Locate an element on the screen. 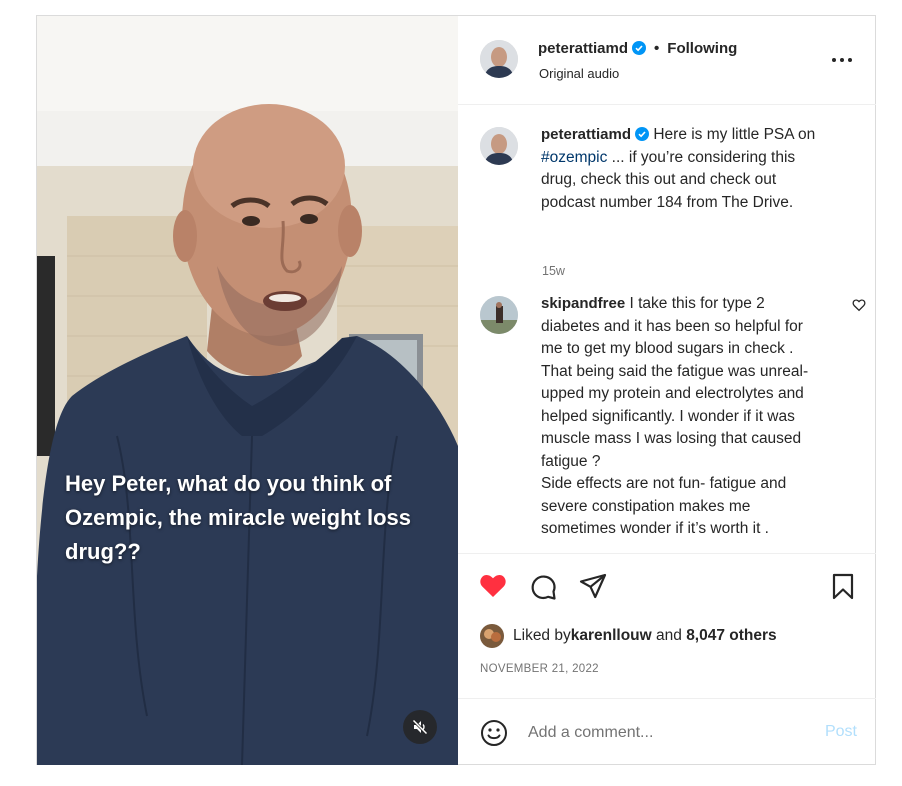 Image resolution: width=902 pixels, height=786 pixels. following-button: Following is located at coordinates (702, 48).